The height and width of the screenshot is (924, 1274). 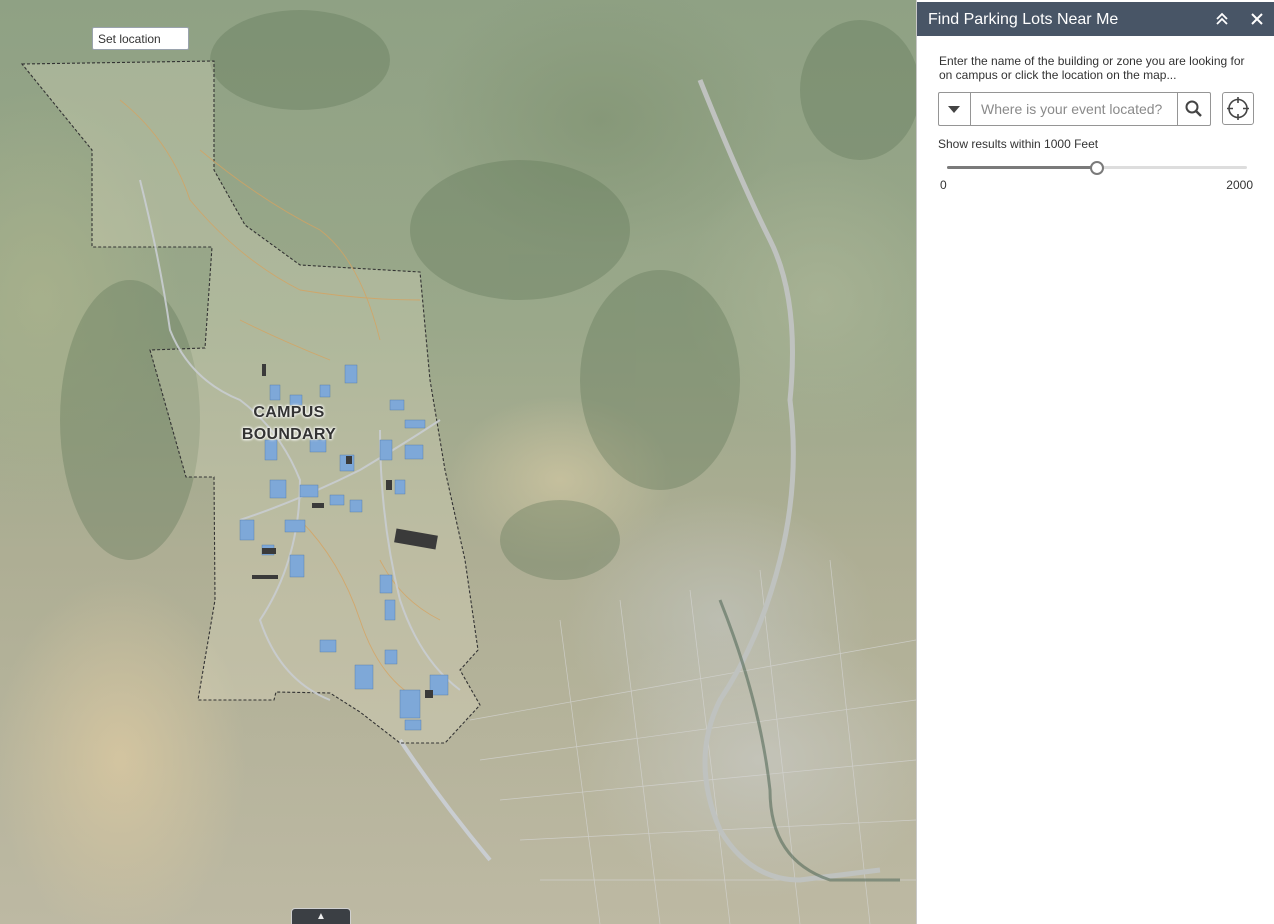 I want to click on double-chevron-up-icon, so click(x=1222, y=18).